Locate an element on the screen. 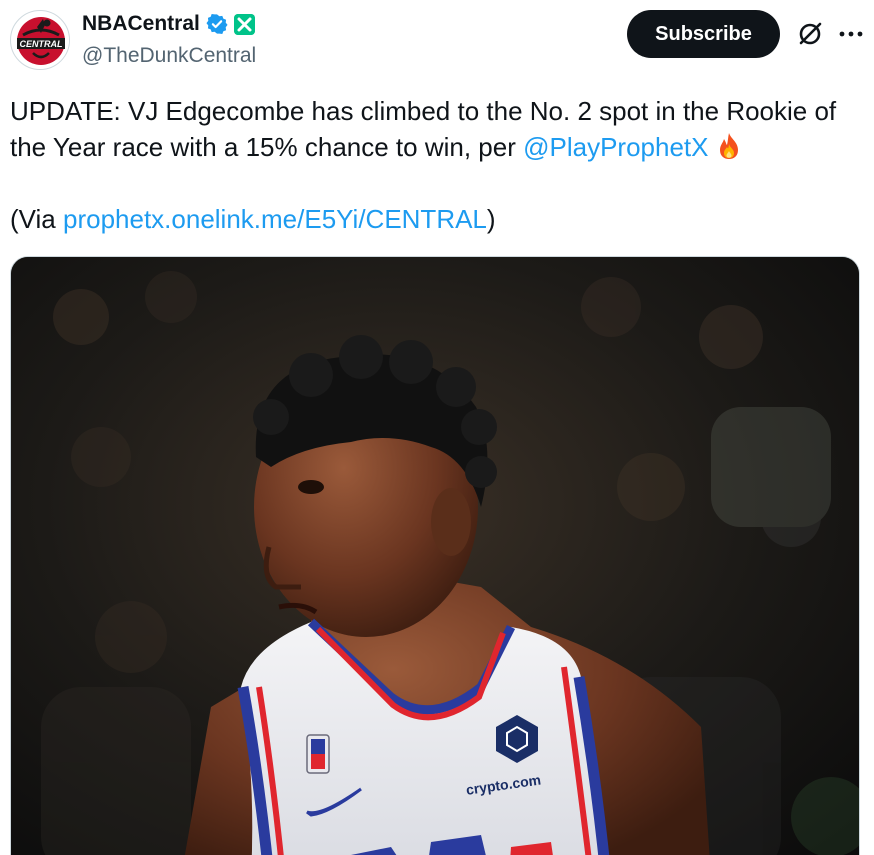  via-link: prophetx.onelink.me/E5Yi/CENTRAL is located at coordinates (275, 219).